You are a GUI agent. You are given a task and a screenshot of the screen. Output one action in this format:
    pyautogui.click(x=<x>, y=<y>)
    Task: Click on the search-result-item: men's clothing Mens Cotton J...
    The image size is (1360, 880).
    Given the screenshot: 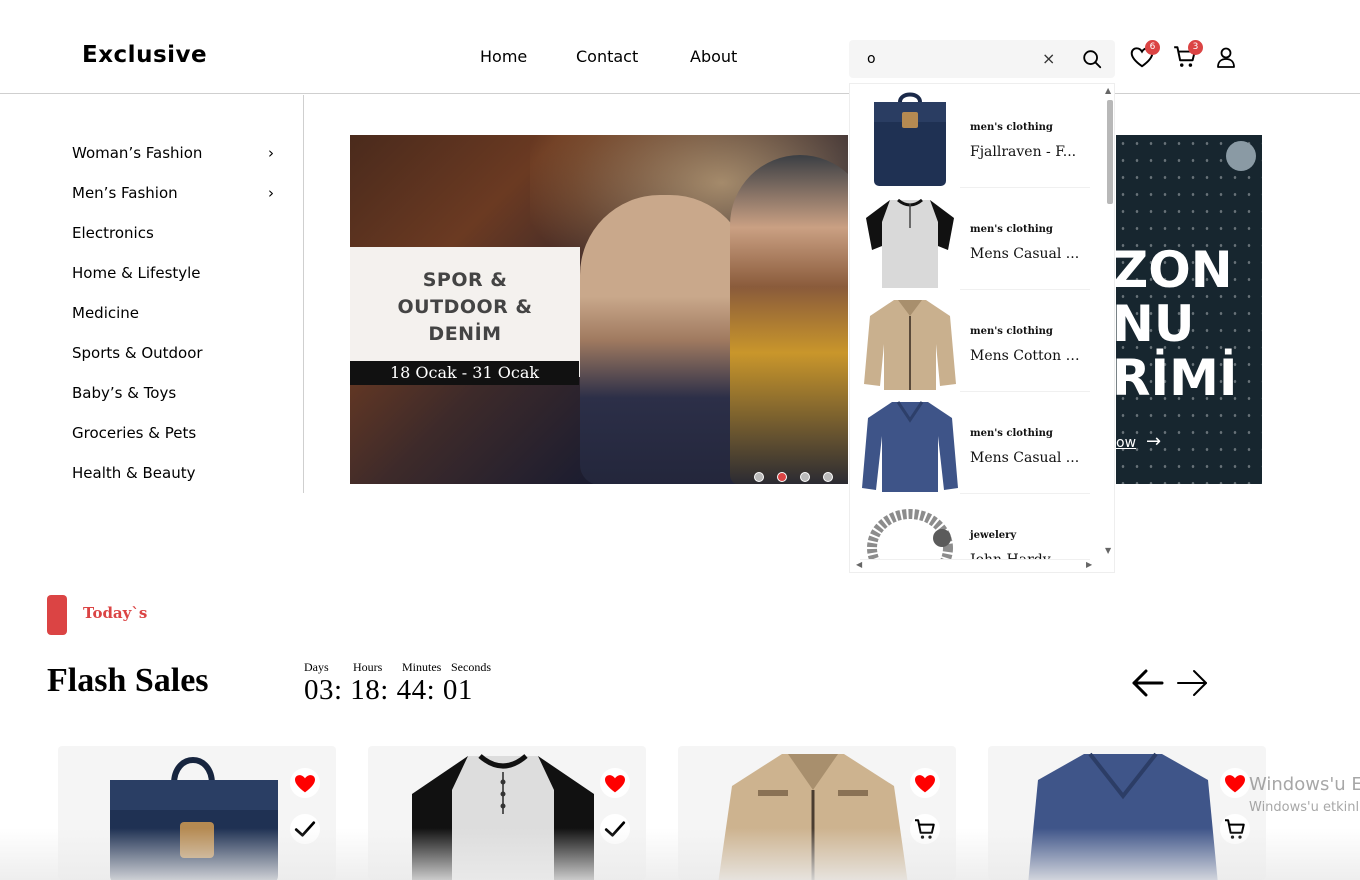 What is the action you would take?
    pyautogui.click(x=975, y=342)
    